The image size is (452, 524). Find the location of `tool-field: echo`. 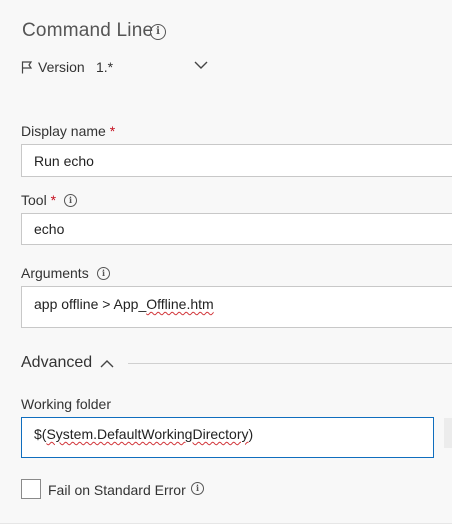

tool-field: echo is located at coordinates (236, 229).